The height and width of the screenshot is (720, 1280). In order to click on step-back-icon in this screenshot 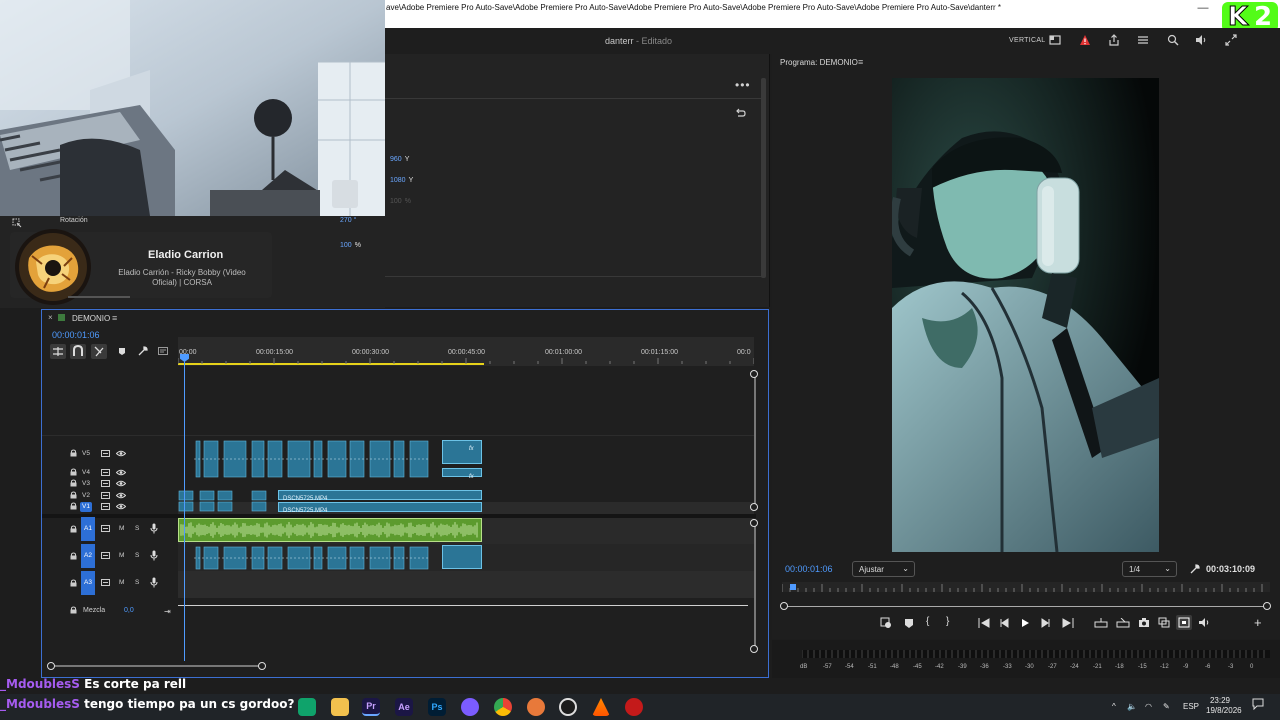, I will do `click(1005, 623)`.